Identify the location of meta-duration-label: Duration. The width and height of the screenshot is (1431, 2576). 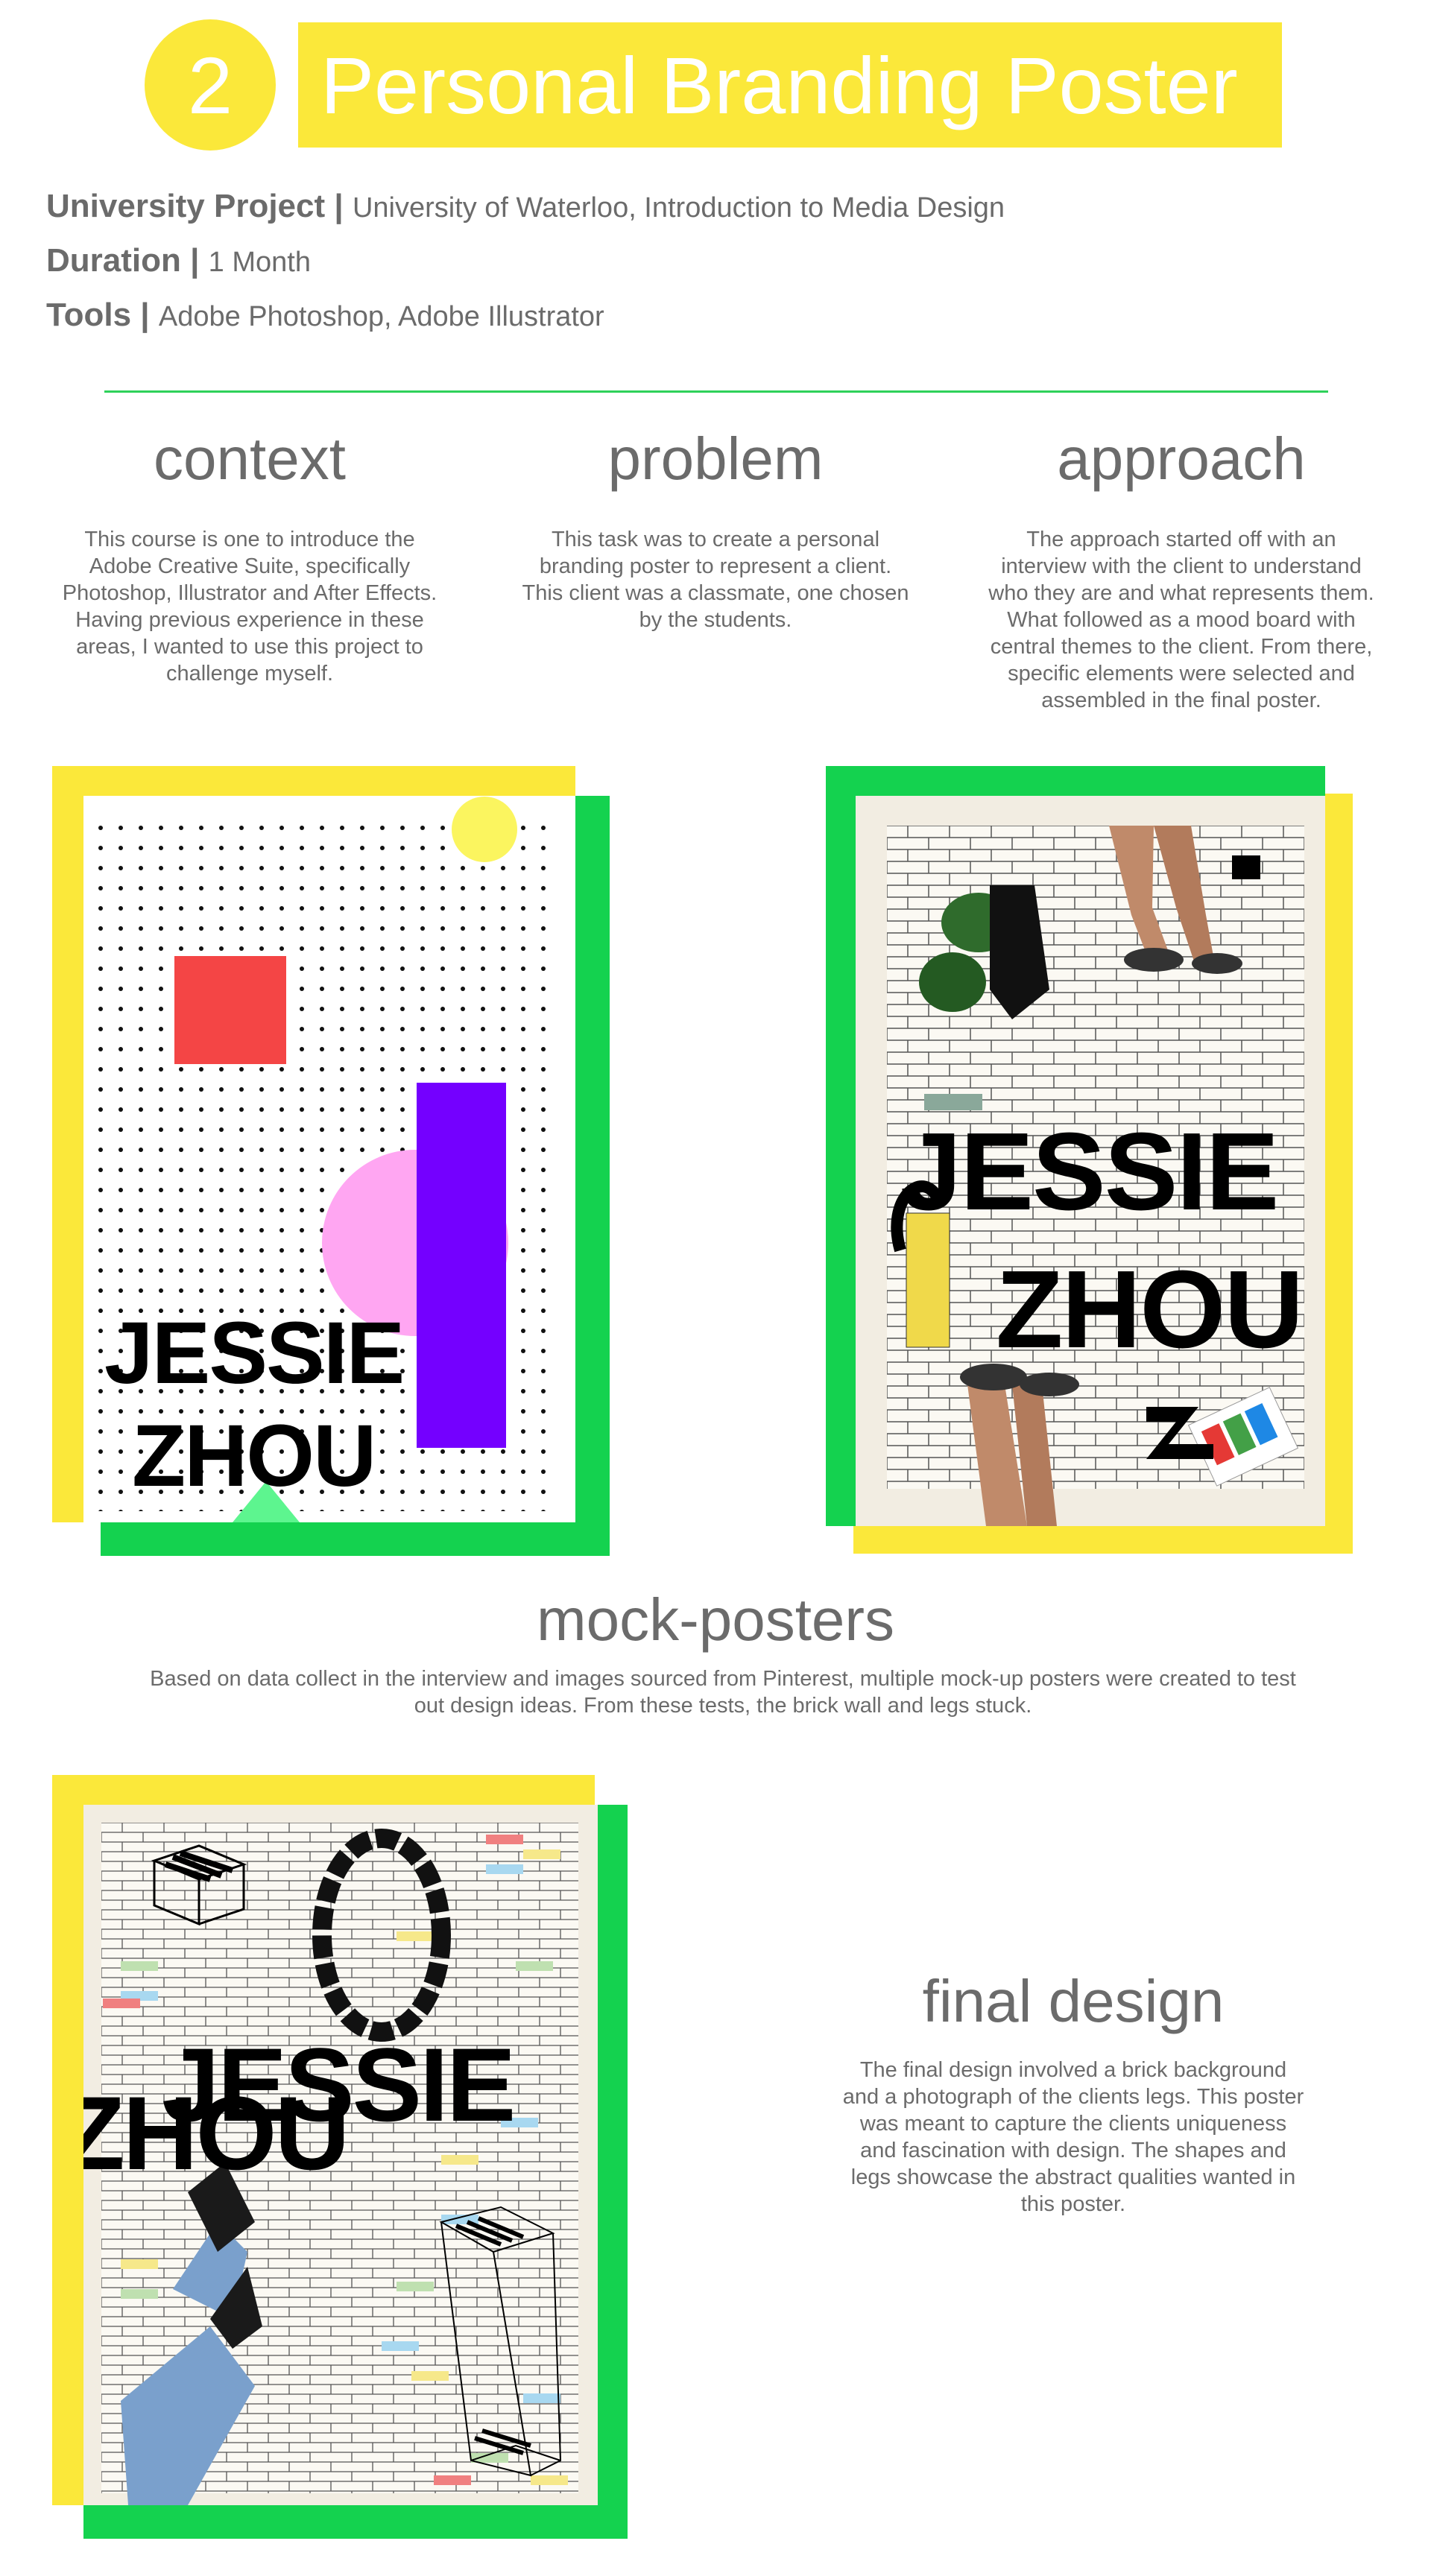
(114, 260).